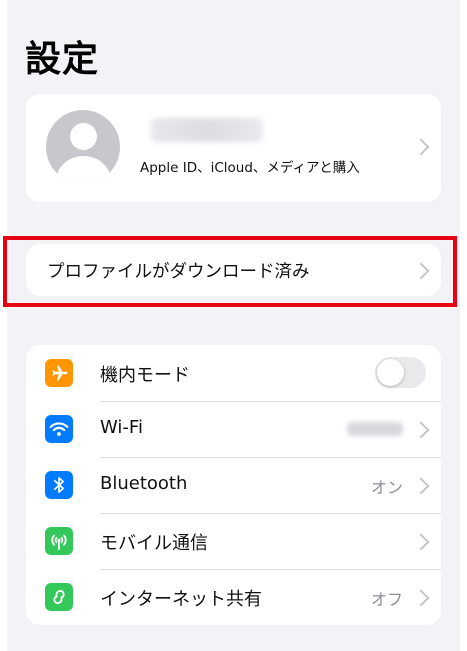 This screenshot has width=467, height=651. Describe the element at coordinates (145, 375) in the screenshot. I see `airplane-mode-label: 機内モード` at that location.